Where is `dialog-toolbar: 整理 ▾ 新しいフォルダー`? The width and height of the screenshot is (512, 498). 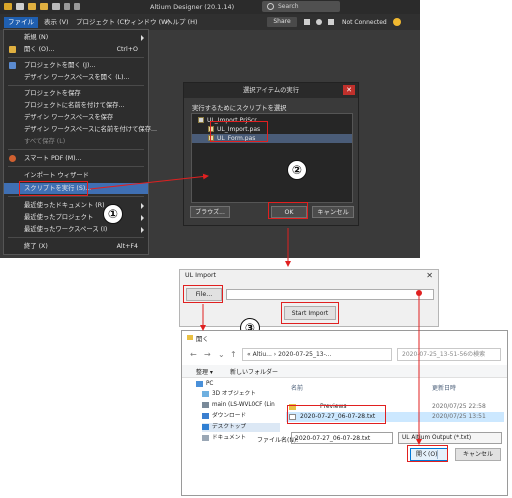 dialog-toolbar: 整理 ▾ 新しいフォルダー is located at coordinates (344, 371).